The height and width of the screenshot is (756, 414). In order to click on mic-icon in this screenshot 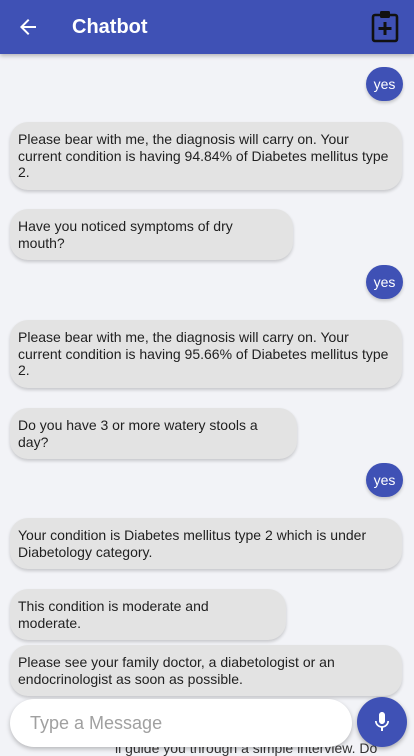, I will do `click(382, 721)`.